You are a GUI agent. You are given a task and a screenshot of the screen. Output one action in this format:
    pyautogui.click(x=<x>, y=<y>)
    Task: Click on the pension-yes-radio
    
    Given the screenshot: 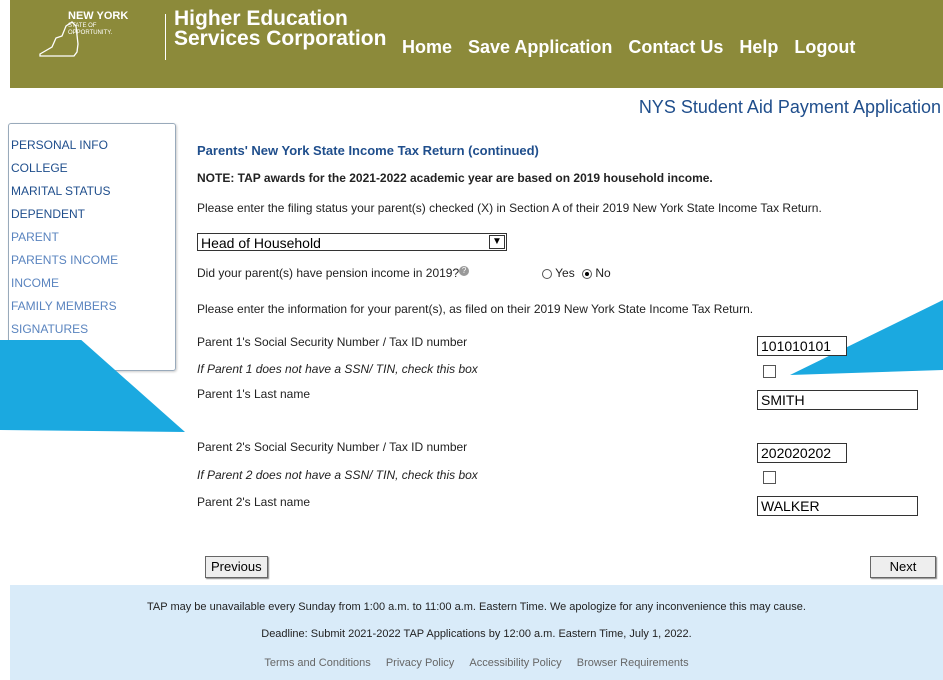 What is the action you would take?
    pyautogui.click(x=547, y=273)
    